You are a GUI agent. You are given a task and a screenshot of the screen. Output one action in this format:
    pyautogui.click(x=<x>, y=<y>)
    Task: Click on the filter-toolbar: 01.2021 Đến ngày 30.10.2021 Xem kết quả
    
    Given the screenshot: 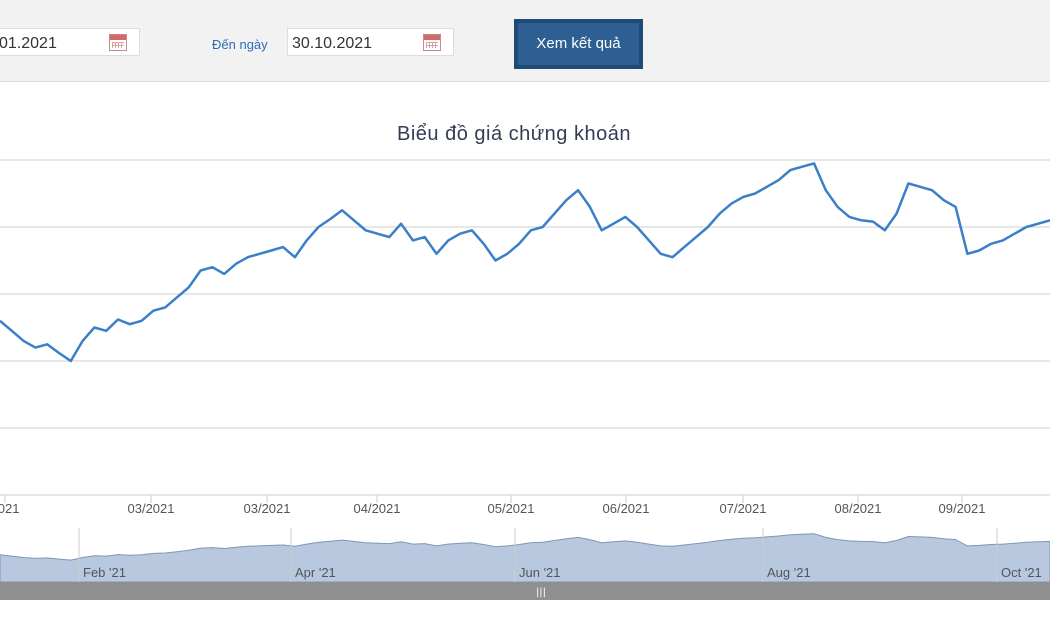 What is the action you would take?
    pyautogui.click(x=525, y=41)
    